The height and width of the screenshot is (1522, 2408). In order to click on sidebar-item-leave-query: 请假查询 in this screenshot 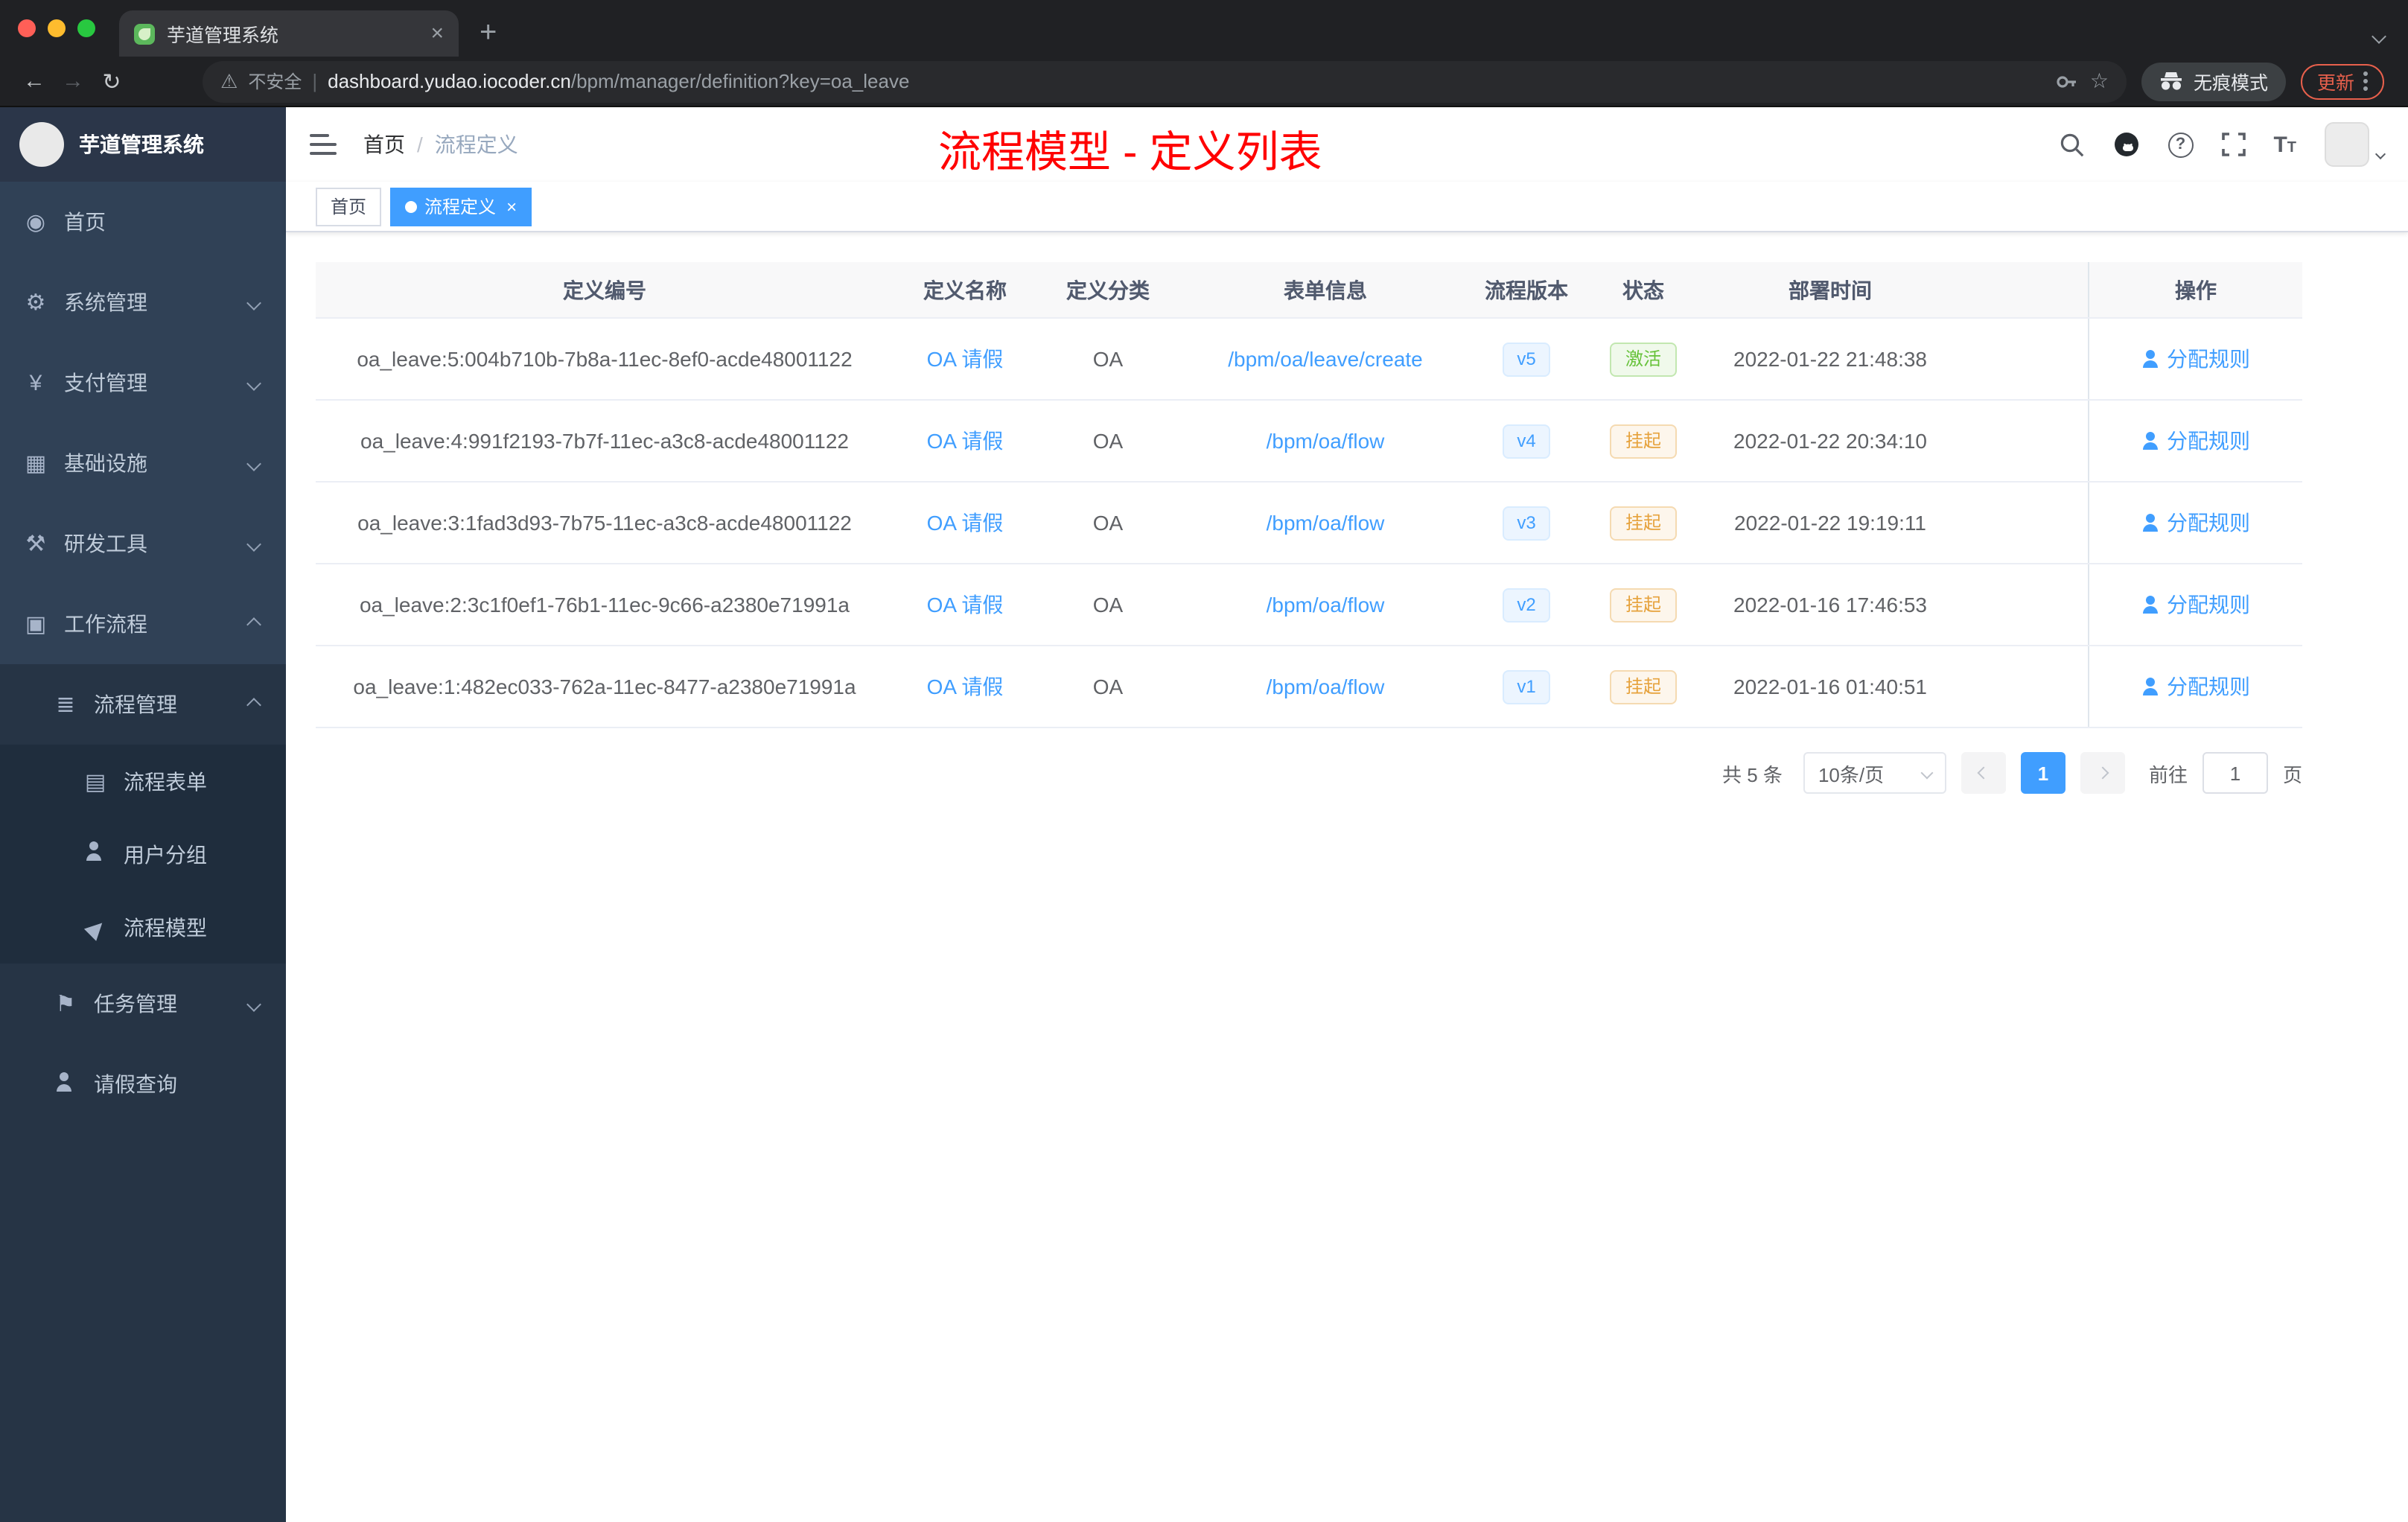, I will do `click(143, 1084)`.